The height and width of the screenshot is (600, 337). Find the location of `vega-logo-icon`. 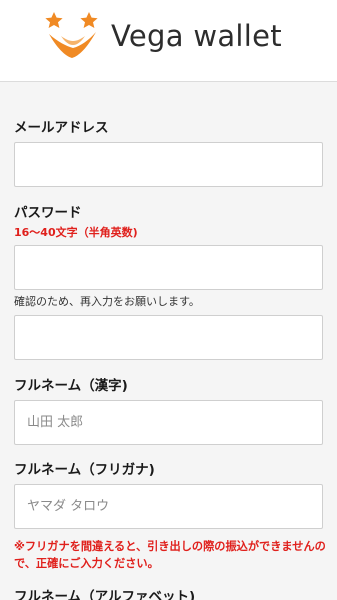

vega-logo-icon is located at coordinates (71, 35).